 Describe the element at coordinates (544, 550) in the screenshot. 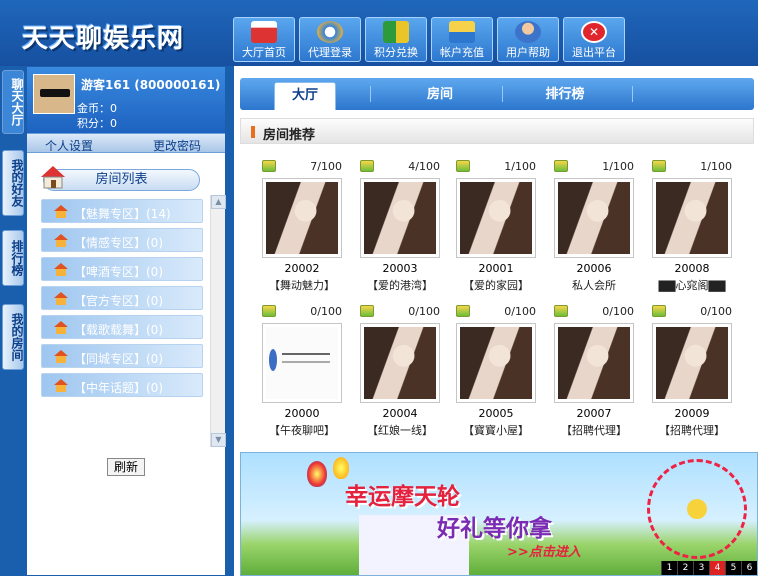

I see `banner-cta: >>点击进入` at that location.